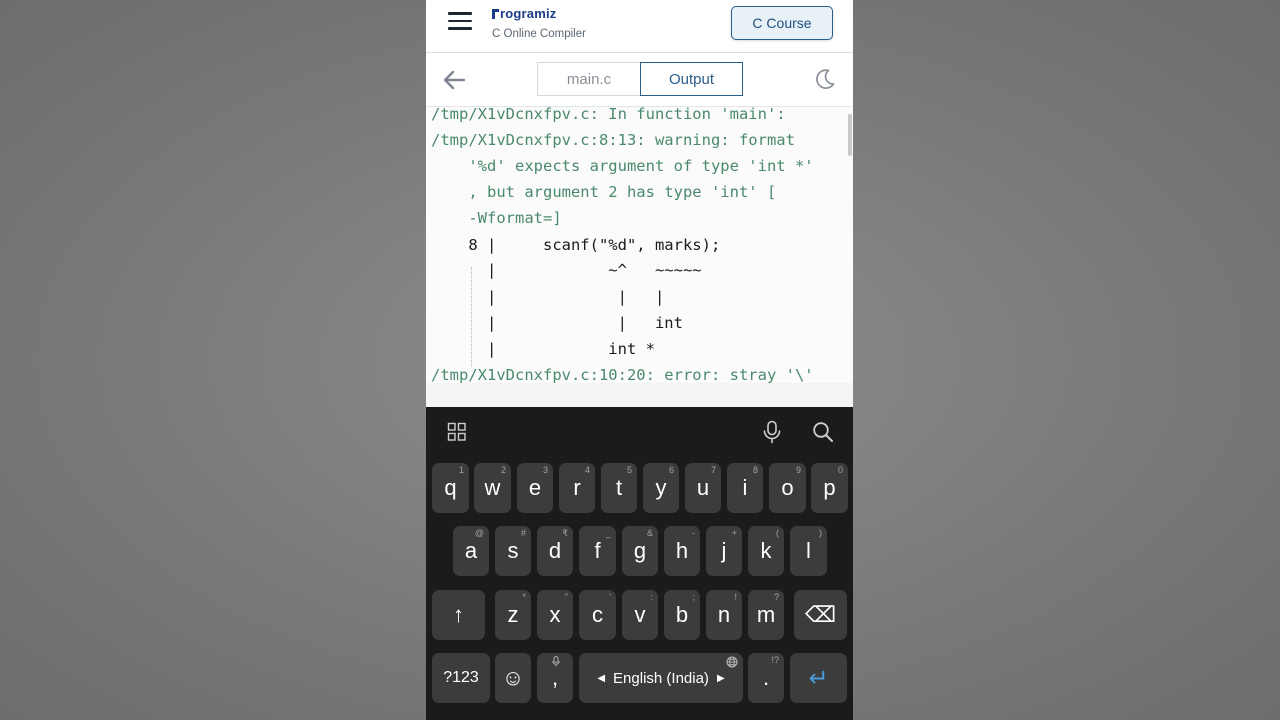 The image size is (1280, 720). I want to click on key-d: d ₹, so click(555, 551).